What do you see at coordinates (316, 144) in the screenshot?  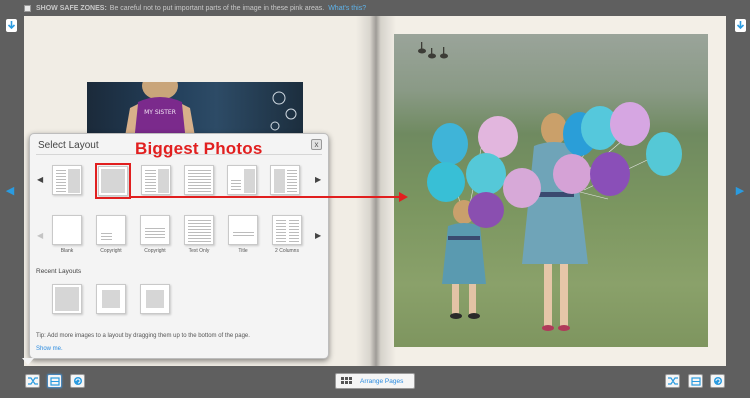 I see `close-icon: x` at bounding box center [316, 144].